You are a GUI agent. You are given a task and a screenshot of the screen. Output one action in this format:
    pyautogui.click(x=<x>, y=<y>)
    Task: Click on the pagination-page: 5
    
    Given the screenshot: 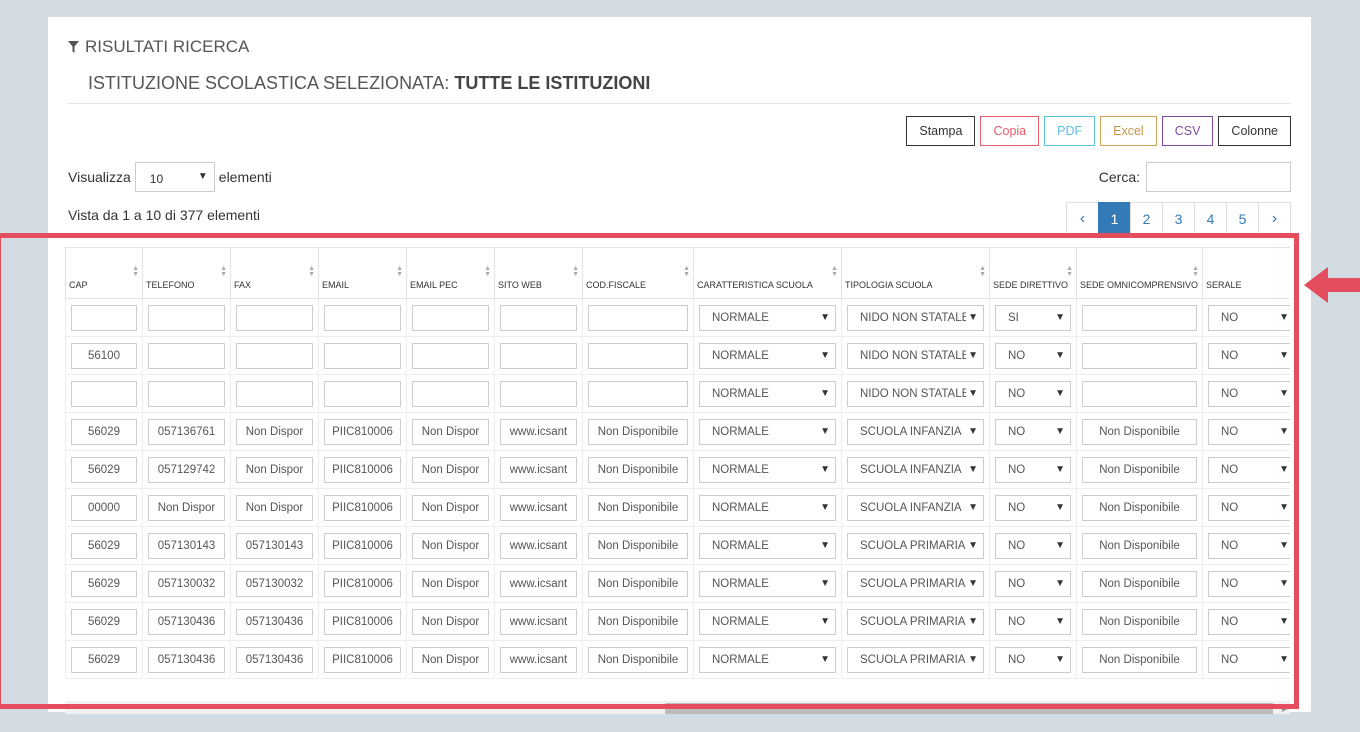 What is the action you would take?
    pyautogui.click(x=1242, y=218)
    